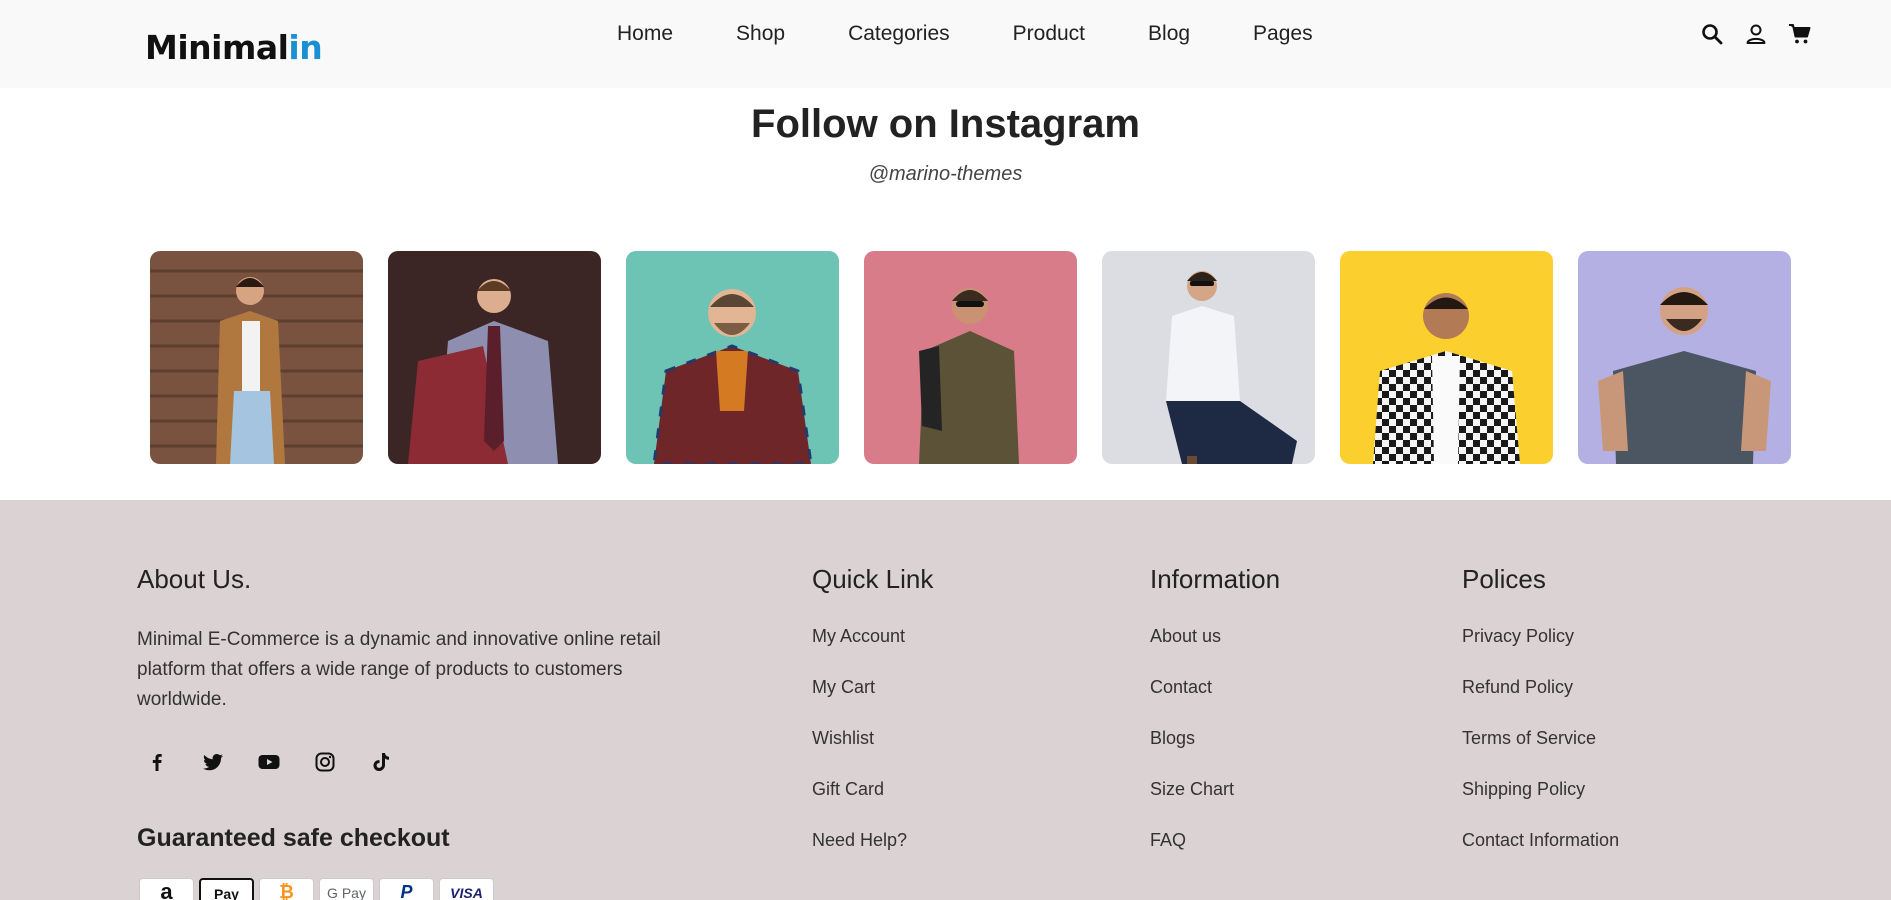 Image resolution: width=1891 pixels, height=900 pixels. What do you see at coordinates (945, 174) in the screenshot?
I see `instagram-handle: @marino-themes` at bounding box center [945, 174].